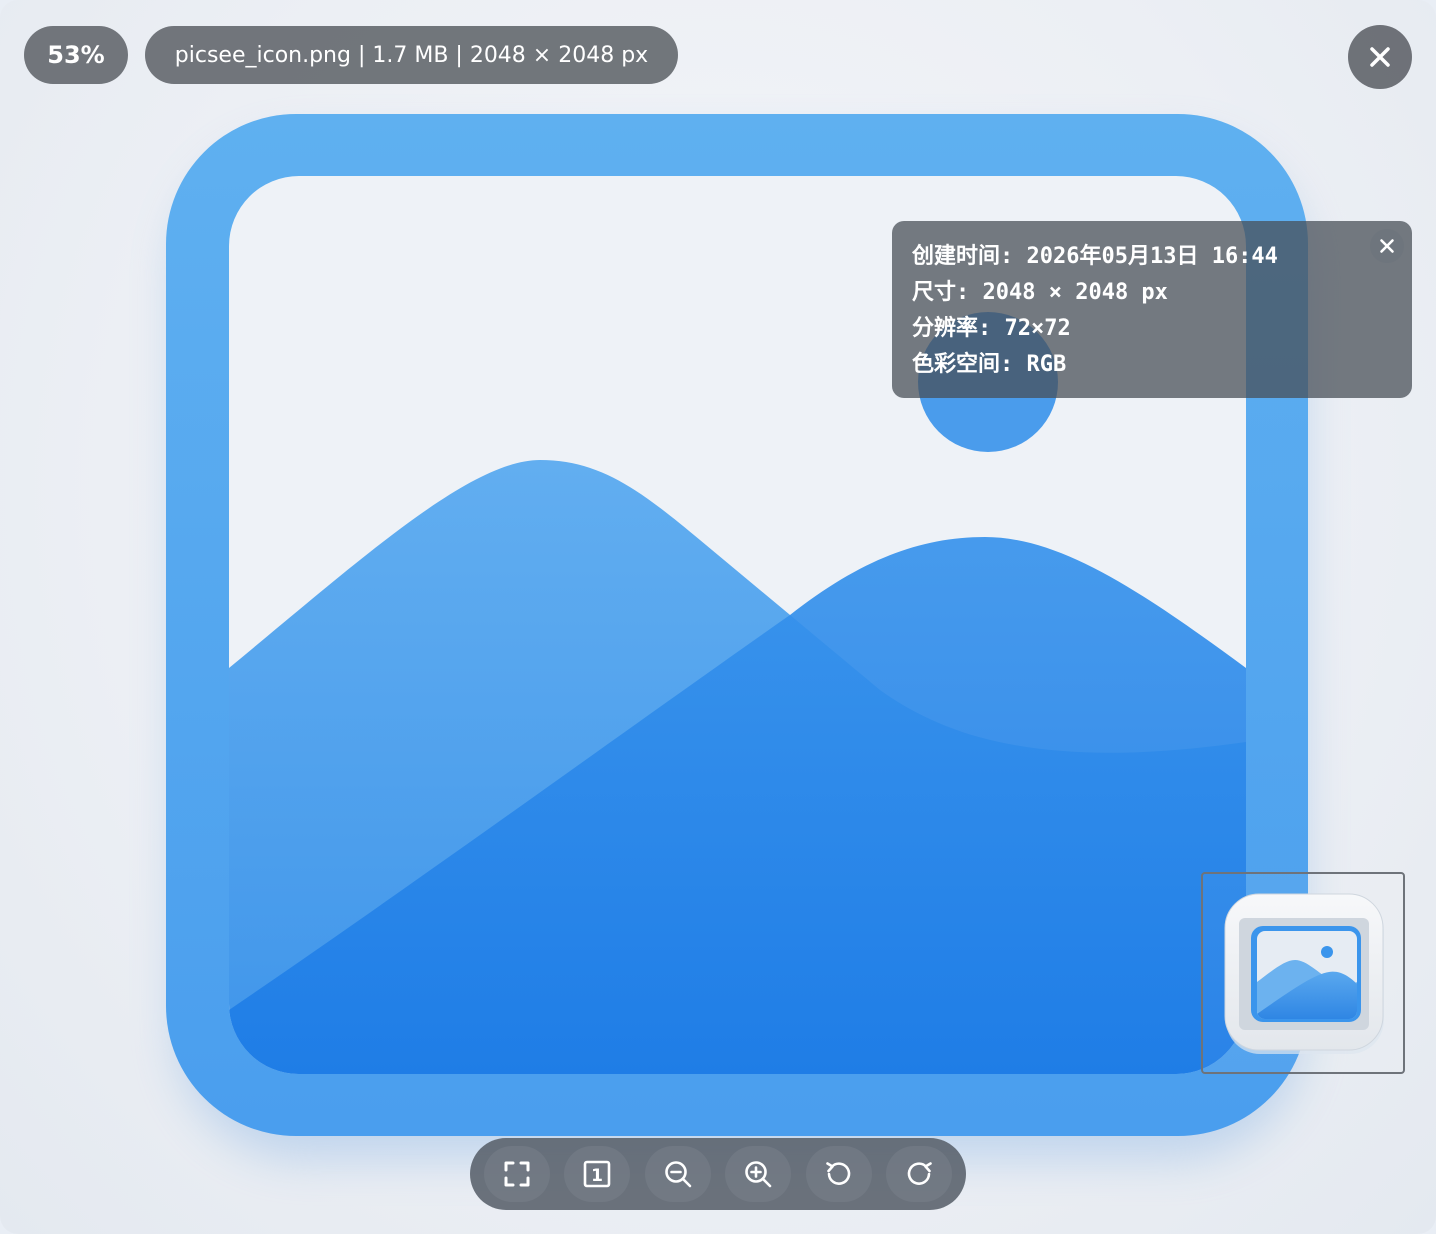 The width and height of the screenshot is (1436, 1234). What do you see at coordinates (991, 328) in the screenshot?
I see `info-resolution: 分辨率: 72×72` at bounding box center [991, 328].